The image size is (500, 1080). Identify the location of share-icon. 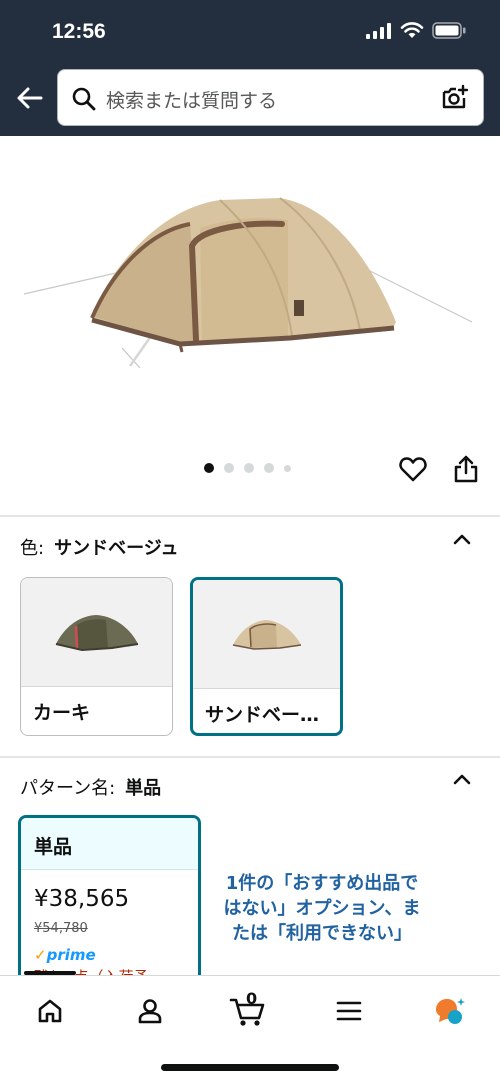
(466, 469).